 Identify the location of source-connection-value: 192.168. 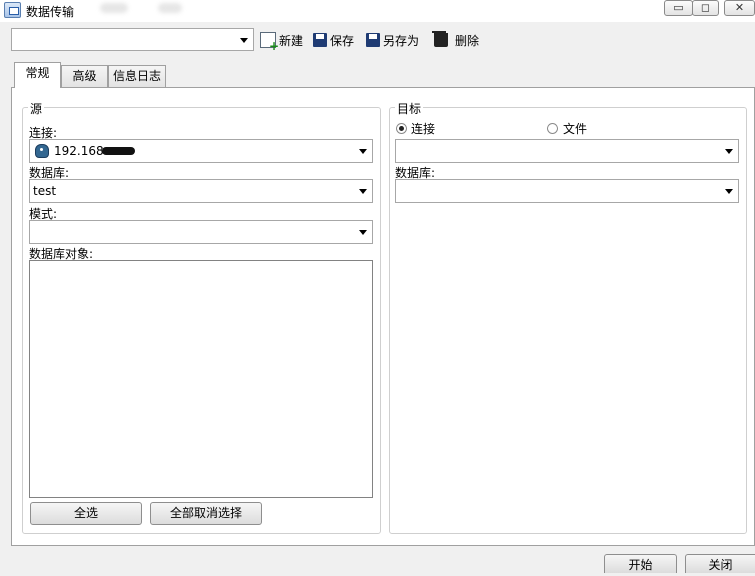
(79, 151).